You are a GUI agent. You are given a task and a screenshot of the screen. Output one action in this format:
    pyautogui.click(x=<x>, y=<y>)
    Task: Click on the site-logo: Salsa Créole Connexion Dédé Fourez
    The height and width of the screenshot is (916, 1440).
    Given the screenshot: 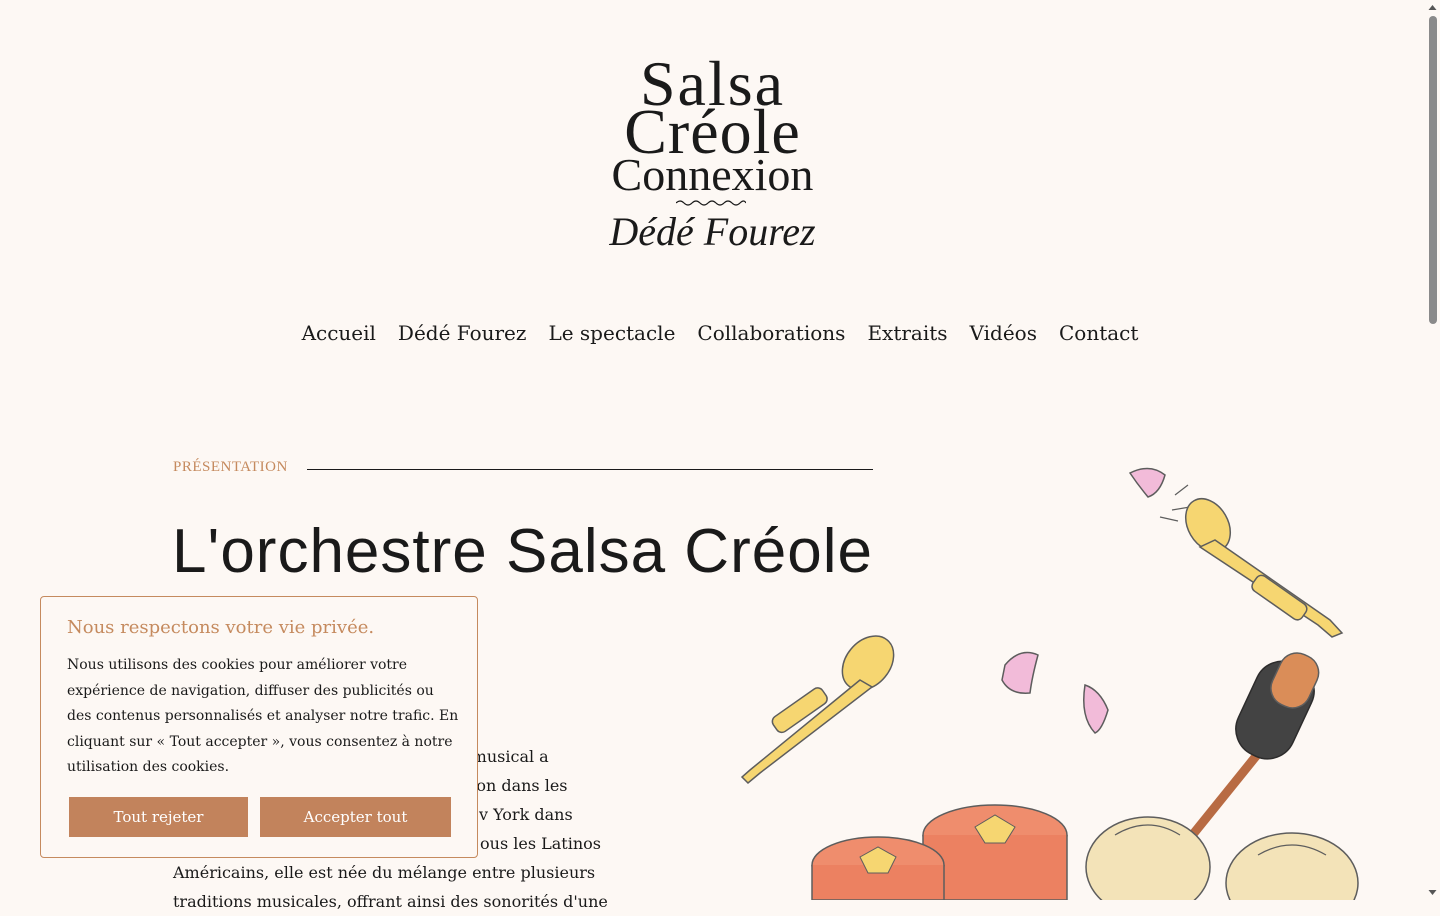 What is the action you would take?
    pyautogui.click(x=712, y=154)
    